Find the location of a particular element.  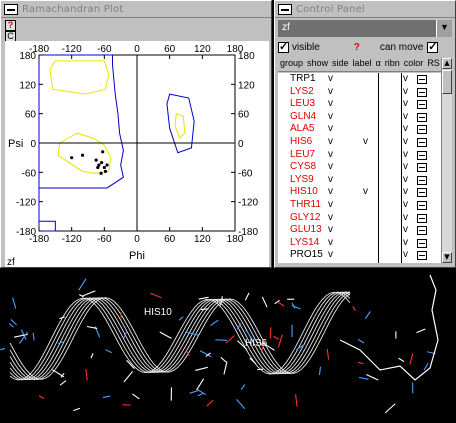

residue-row: PRO15 v v is located at coordinates (359, 255).